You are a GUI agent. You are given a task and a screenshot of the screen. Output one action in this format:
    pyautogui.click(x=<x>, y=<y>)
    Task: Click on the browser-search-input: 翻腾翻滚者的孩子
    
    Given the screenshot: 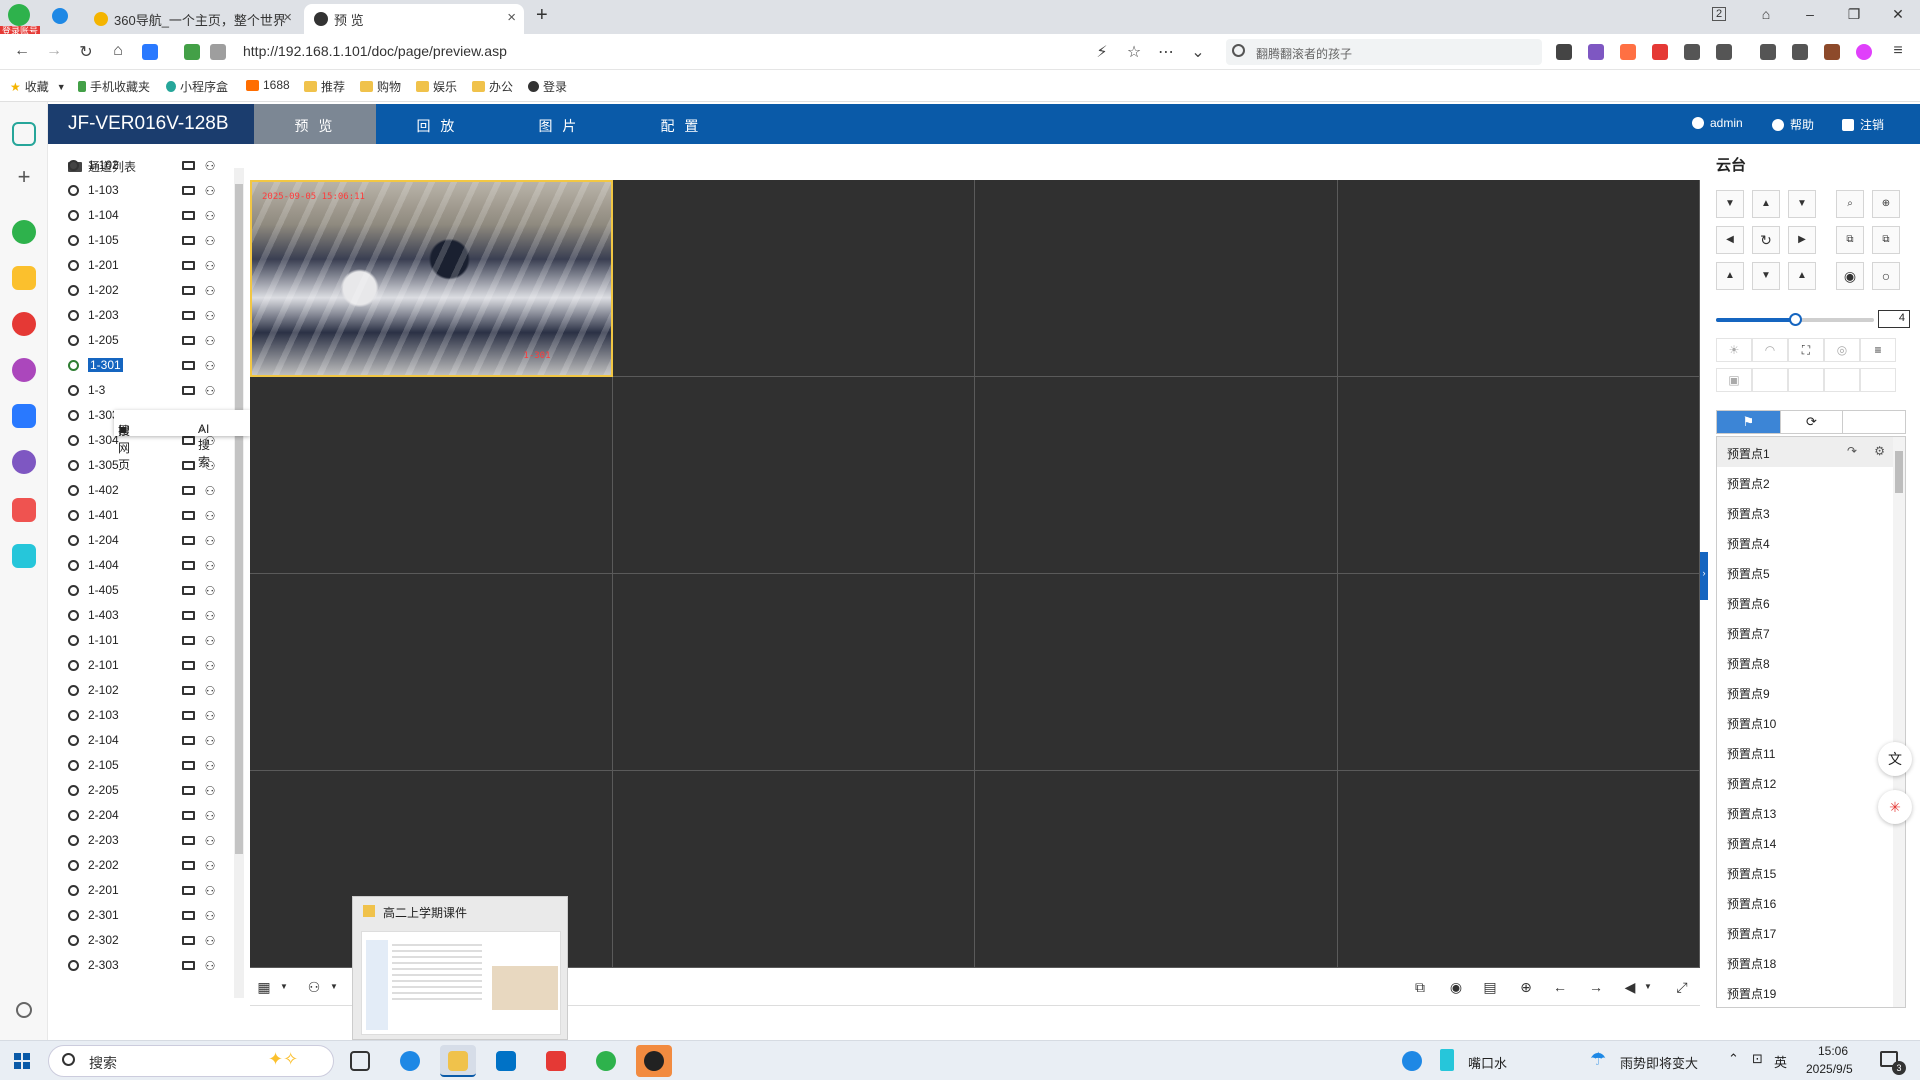 What is the action you would take?
    pyautogui.click(x=1384, y=52)
    